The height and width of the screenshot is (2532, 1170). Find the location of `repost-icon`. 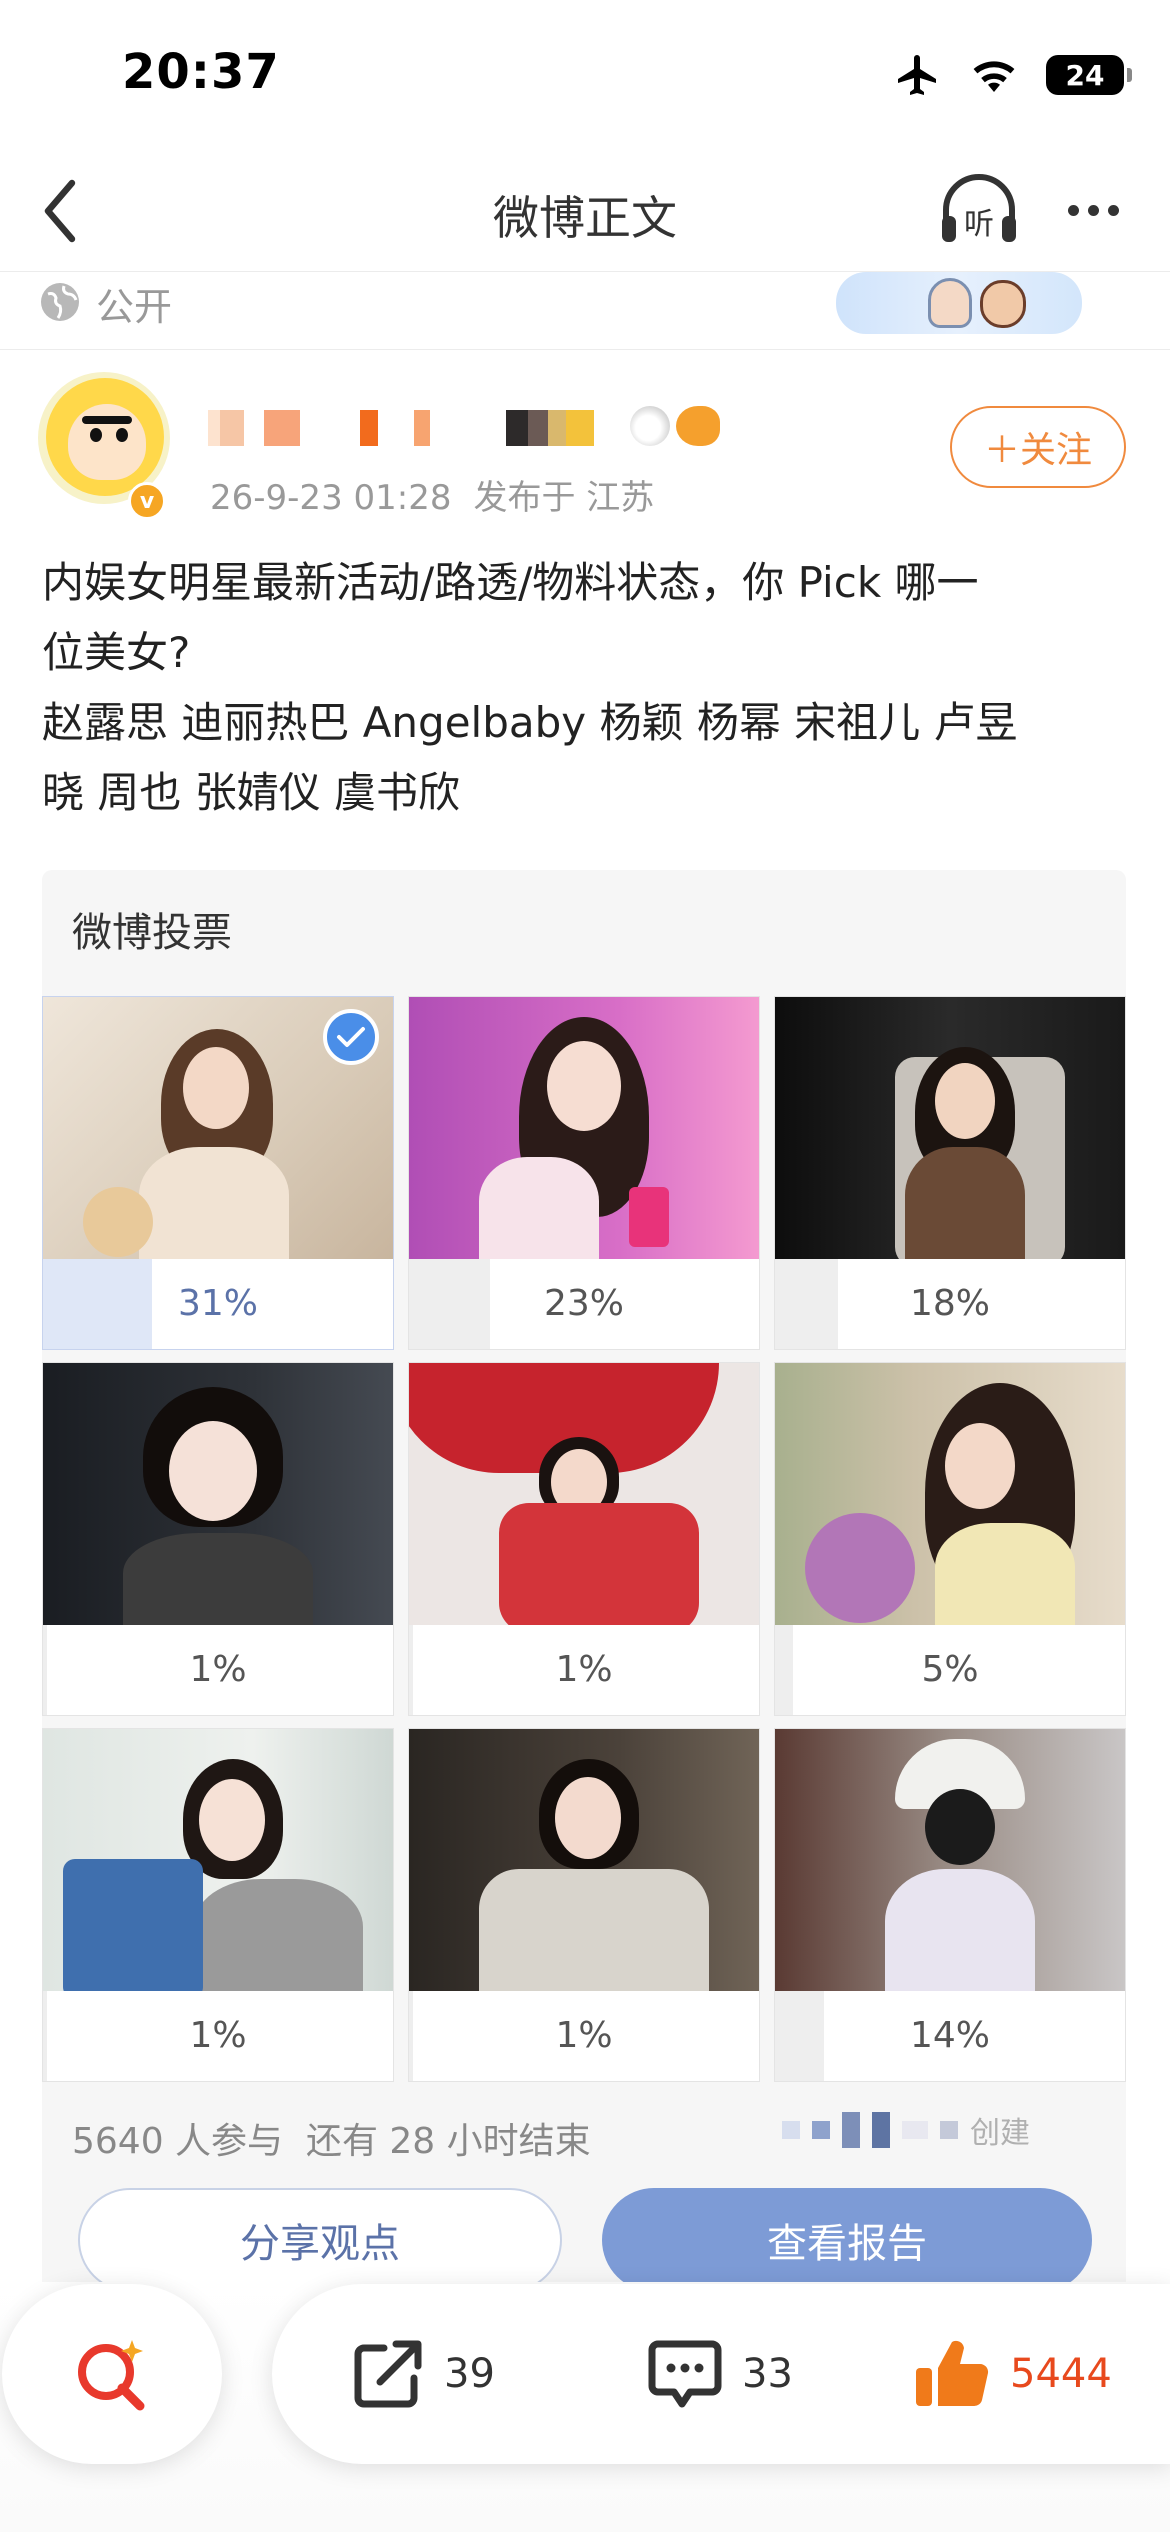

repost-icon is located at coordinates (388, 2374).